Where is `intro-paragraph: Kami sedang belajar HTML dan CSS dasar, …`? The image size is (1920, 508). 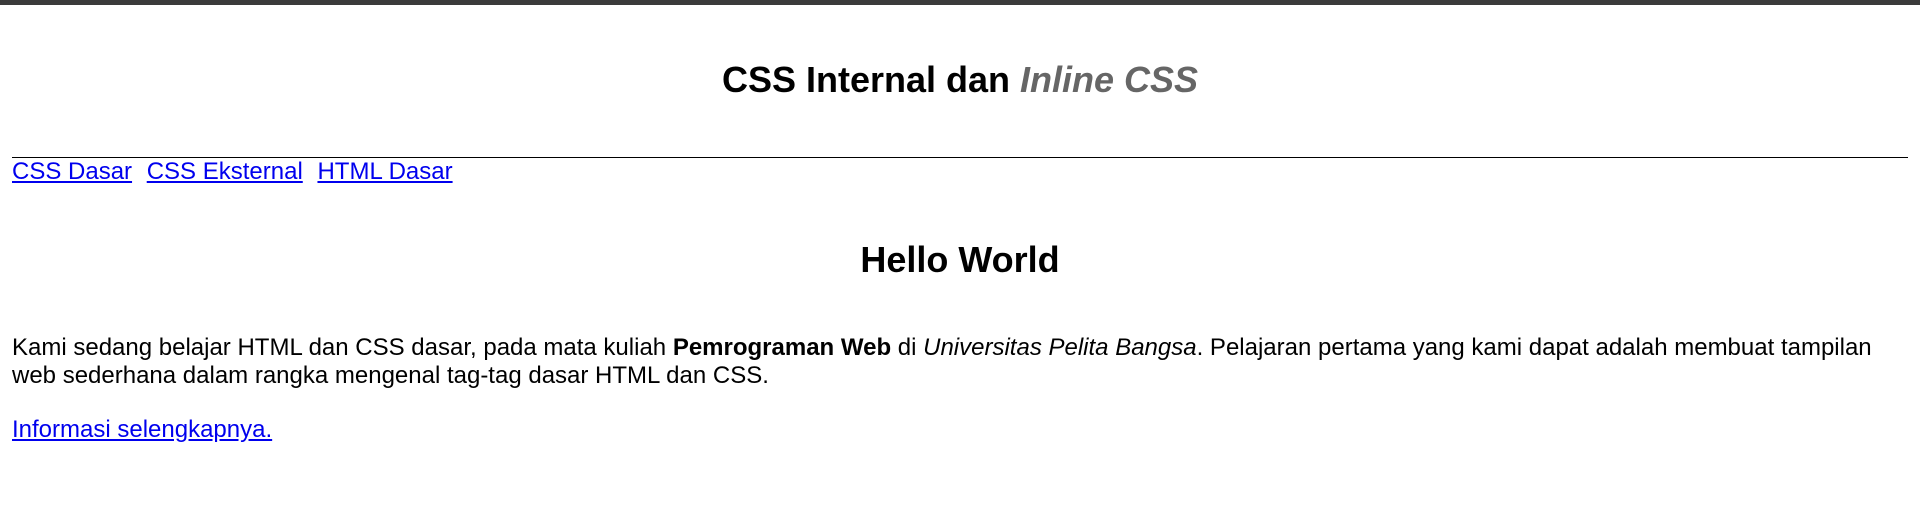 intro-paragraph: Kami sedang belajar HTML dan CSS dasar, … is located at coordinates (960, 362).